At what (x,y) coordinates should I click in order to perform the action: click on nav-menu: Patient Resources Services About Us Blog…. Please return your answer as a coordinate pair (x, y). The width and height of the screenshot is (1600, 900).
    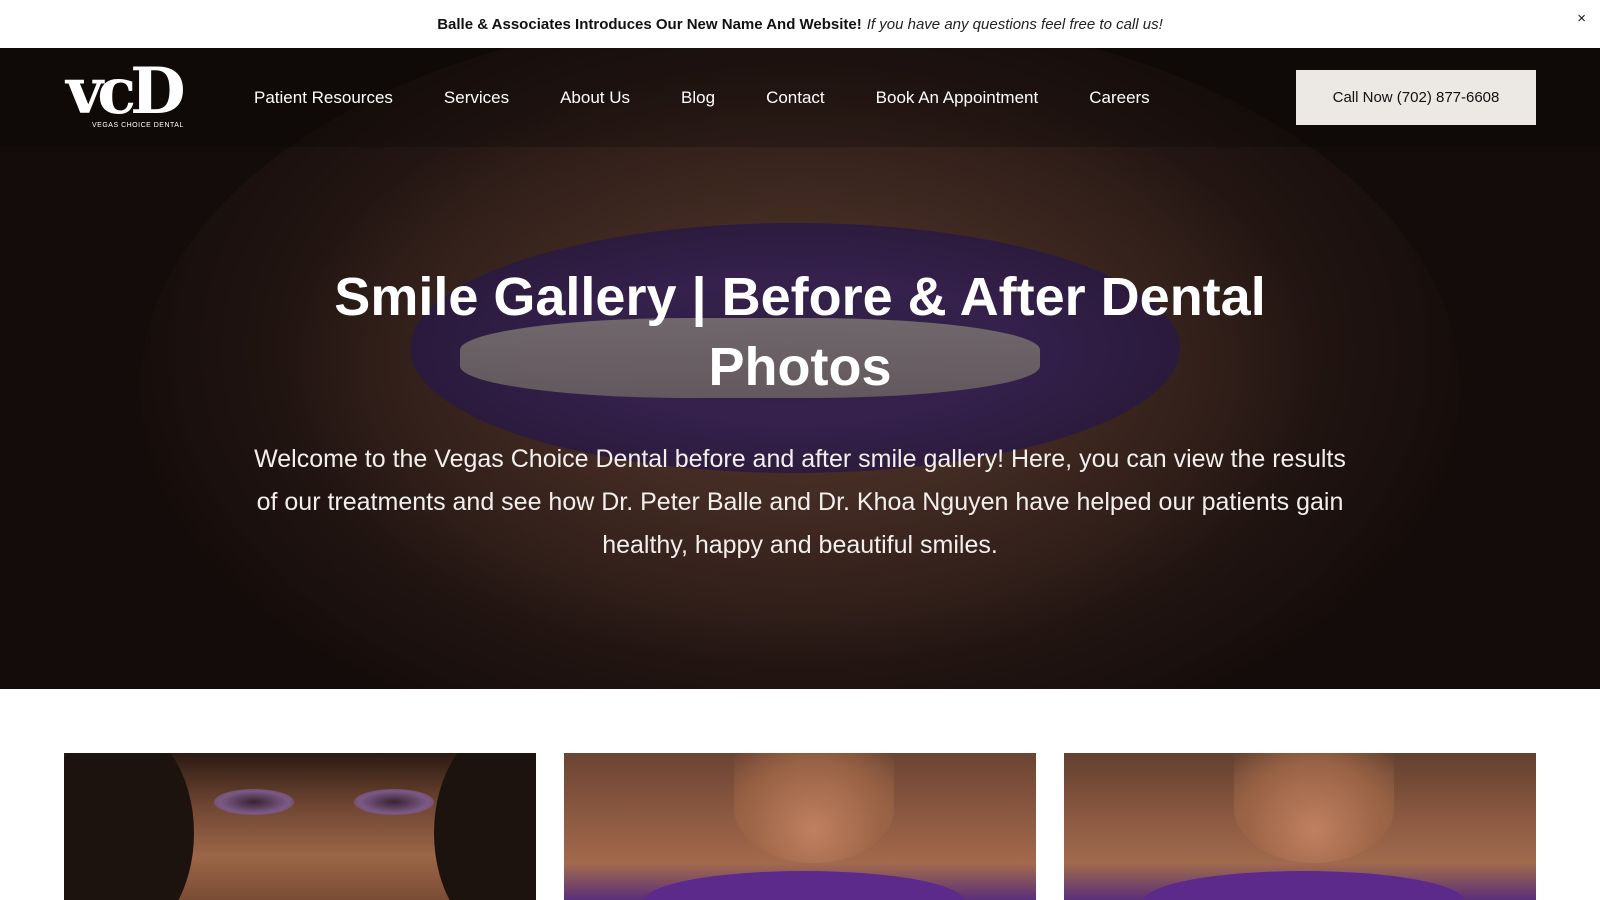
    Looking at the image, I should click on (727, 97).